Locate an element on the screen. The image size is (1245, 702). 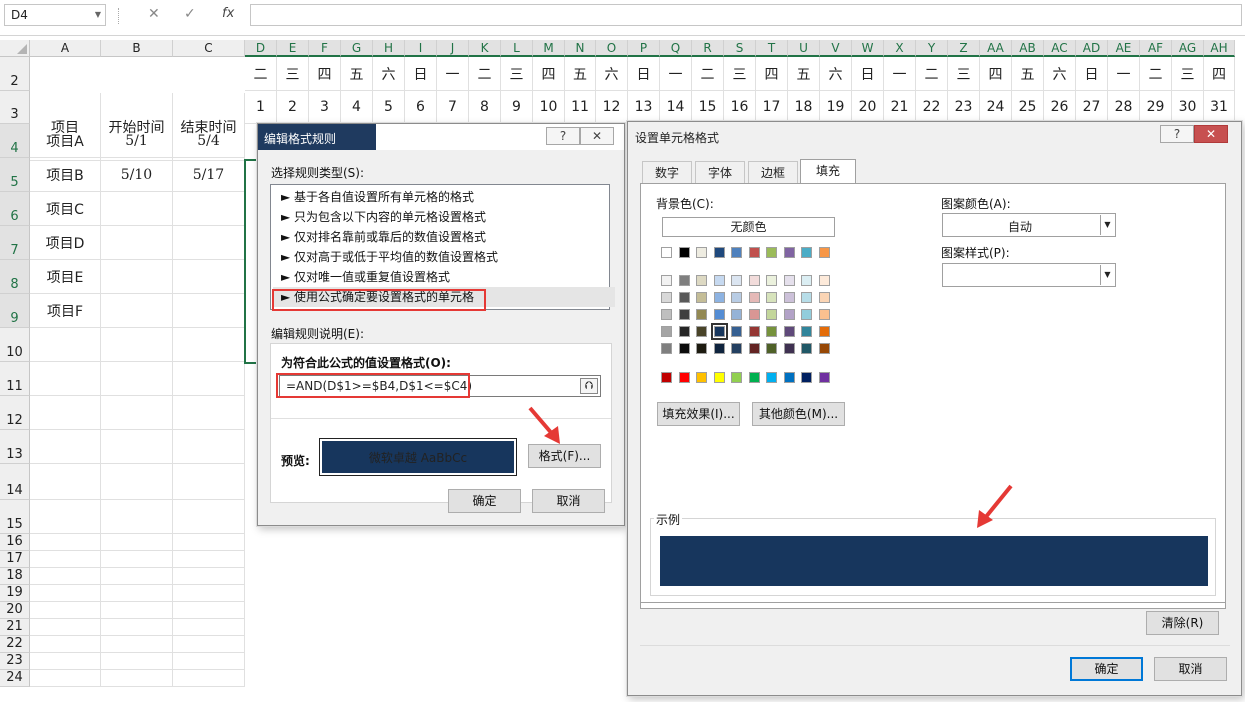
row-header: 10 is located at coordinates (15, 345).